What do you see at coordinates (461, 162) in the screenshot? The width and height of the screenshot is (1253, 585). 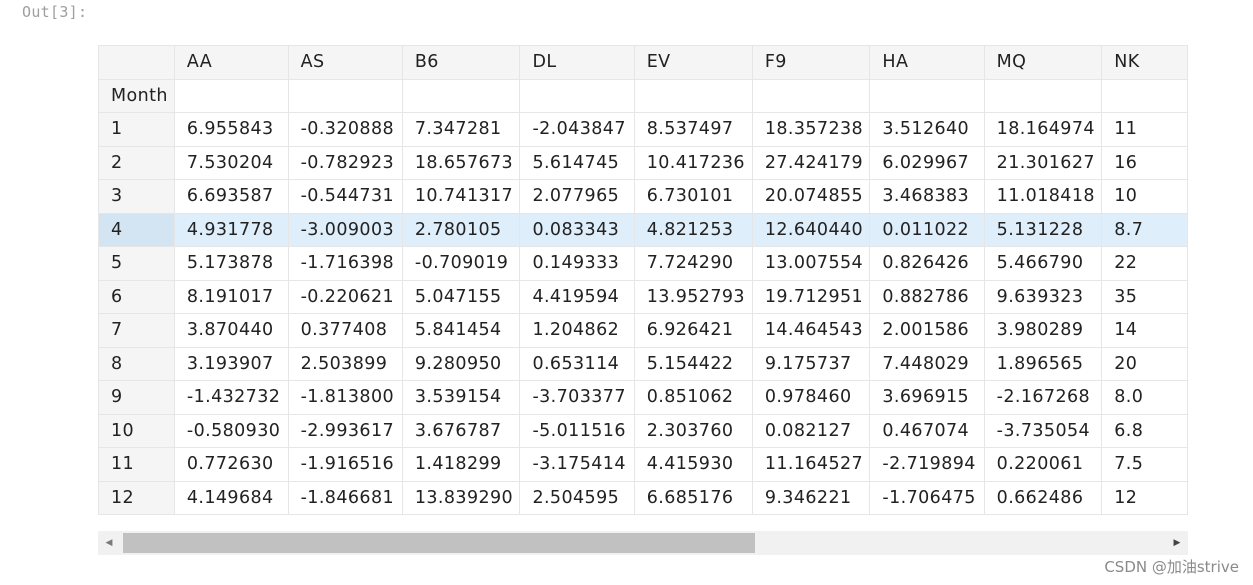 I see `table-cell: 18.657673` at bounding box center [461, 162].